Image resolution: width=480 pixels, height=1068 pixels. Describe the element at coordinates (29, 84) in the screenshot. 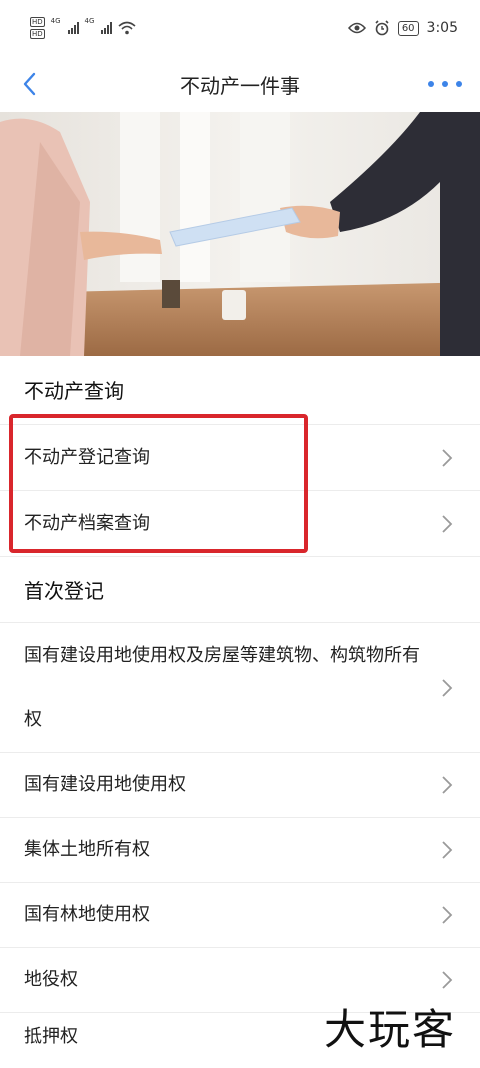

I see `chevron-left-icon` at that location.